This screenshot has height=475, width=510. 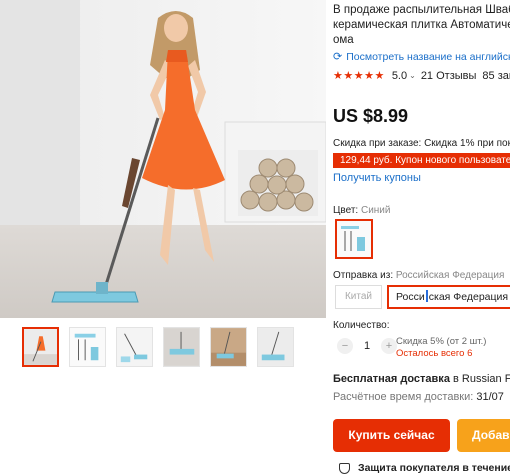 What do you see at coordinates (391, 435) in the screenshot?
I see `buy-now-button: Купить сейчас` at bounding box center [391, 435].